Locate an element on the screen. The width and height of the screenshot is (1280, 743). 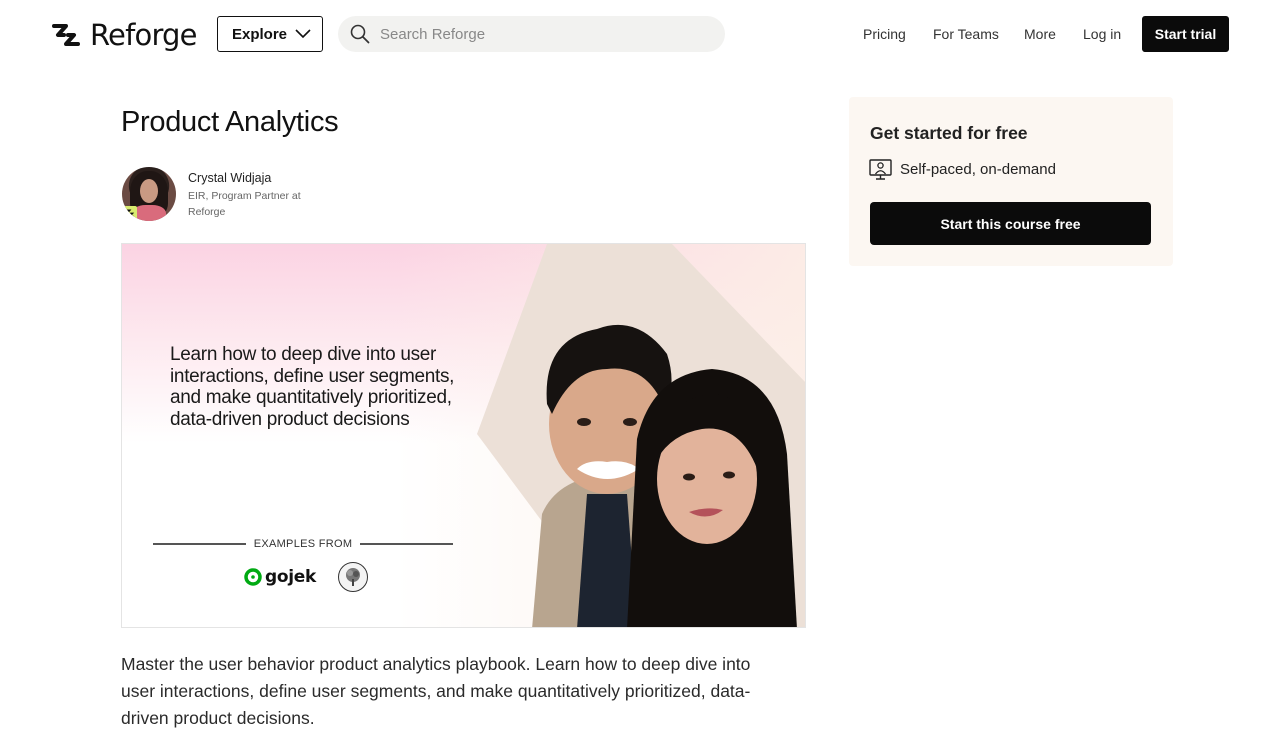
card-feature: Self-paced, on-demand is located at coordinates (962, 169).